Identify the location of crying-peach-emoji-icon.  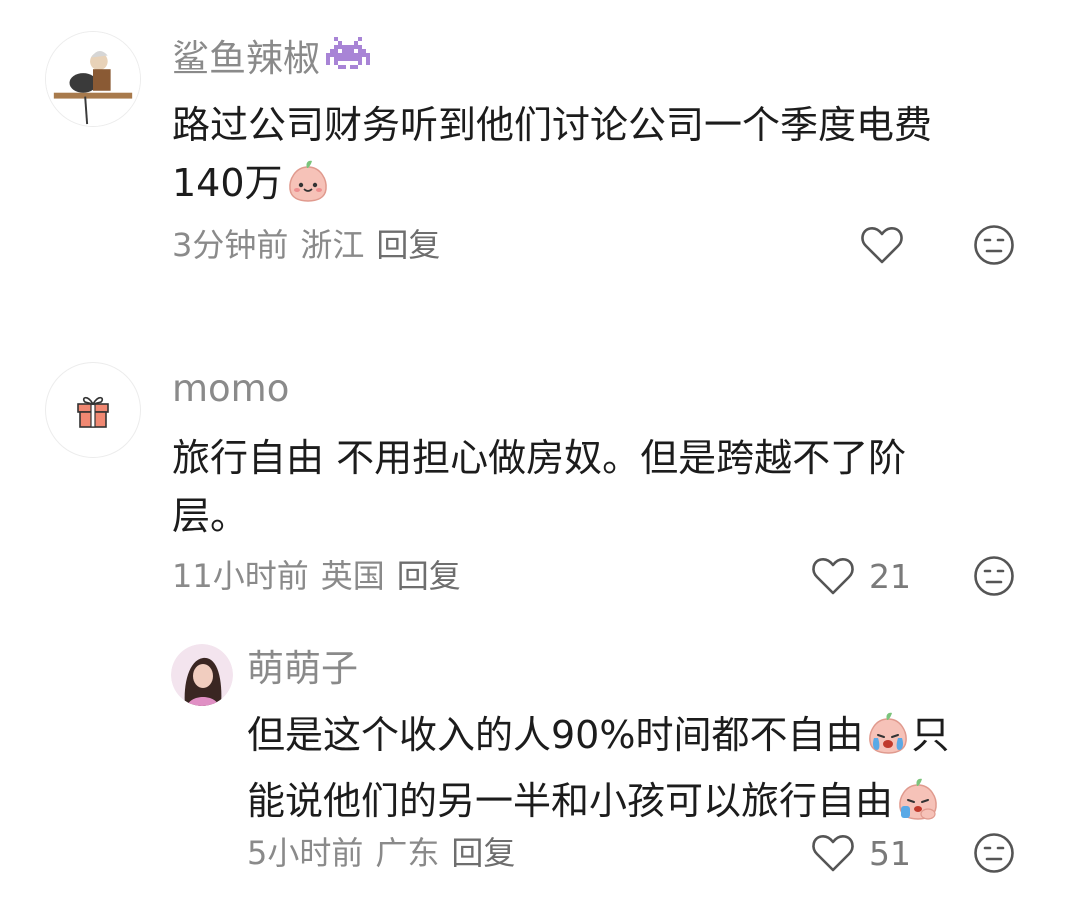
(888, 741).